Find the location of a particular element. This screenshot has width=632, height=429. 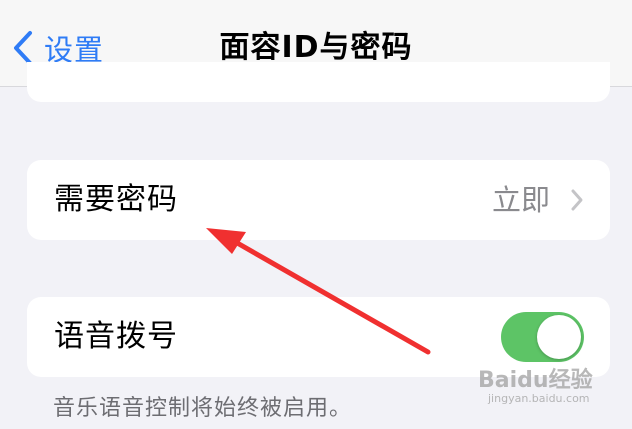

voice-control-footer-note: 音乐语音控制将始终被启用。 is located at coordinates (203, 408).